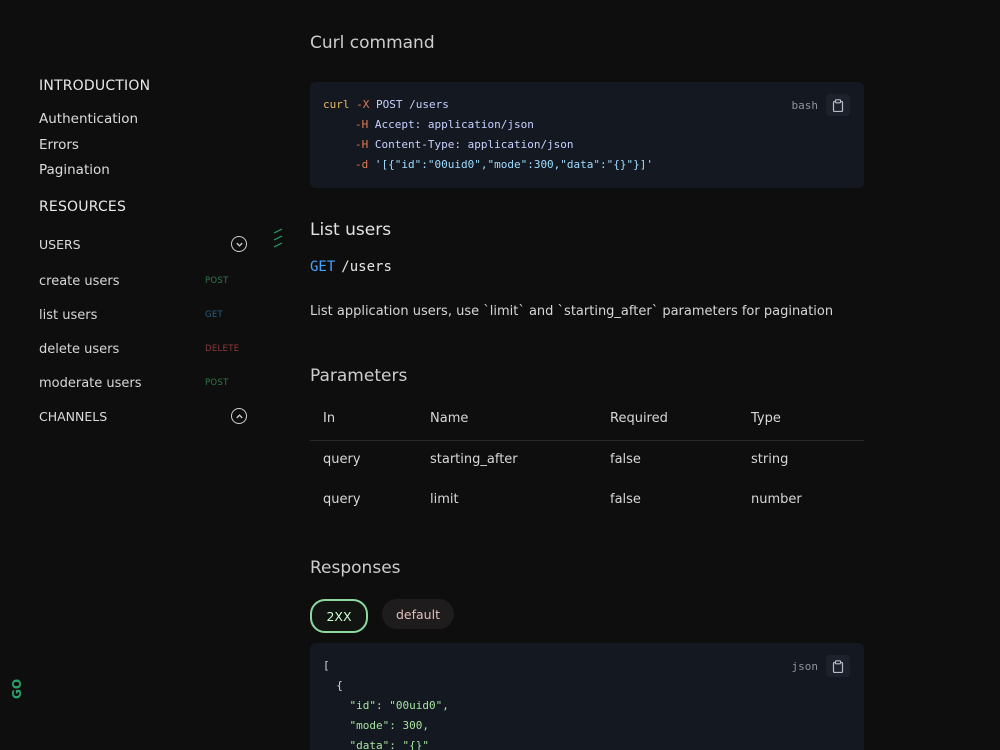  I want to click on sidebar-item-pagination: Pagination, so click(74, 170).